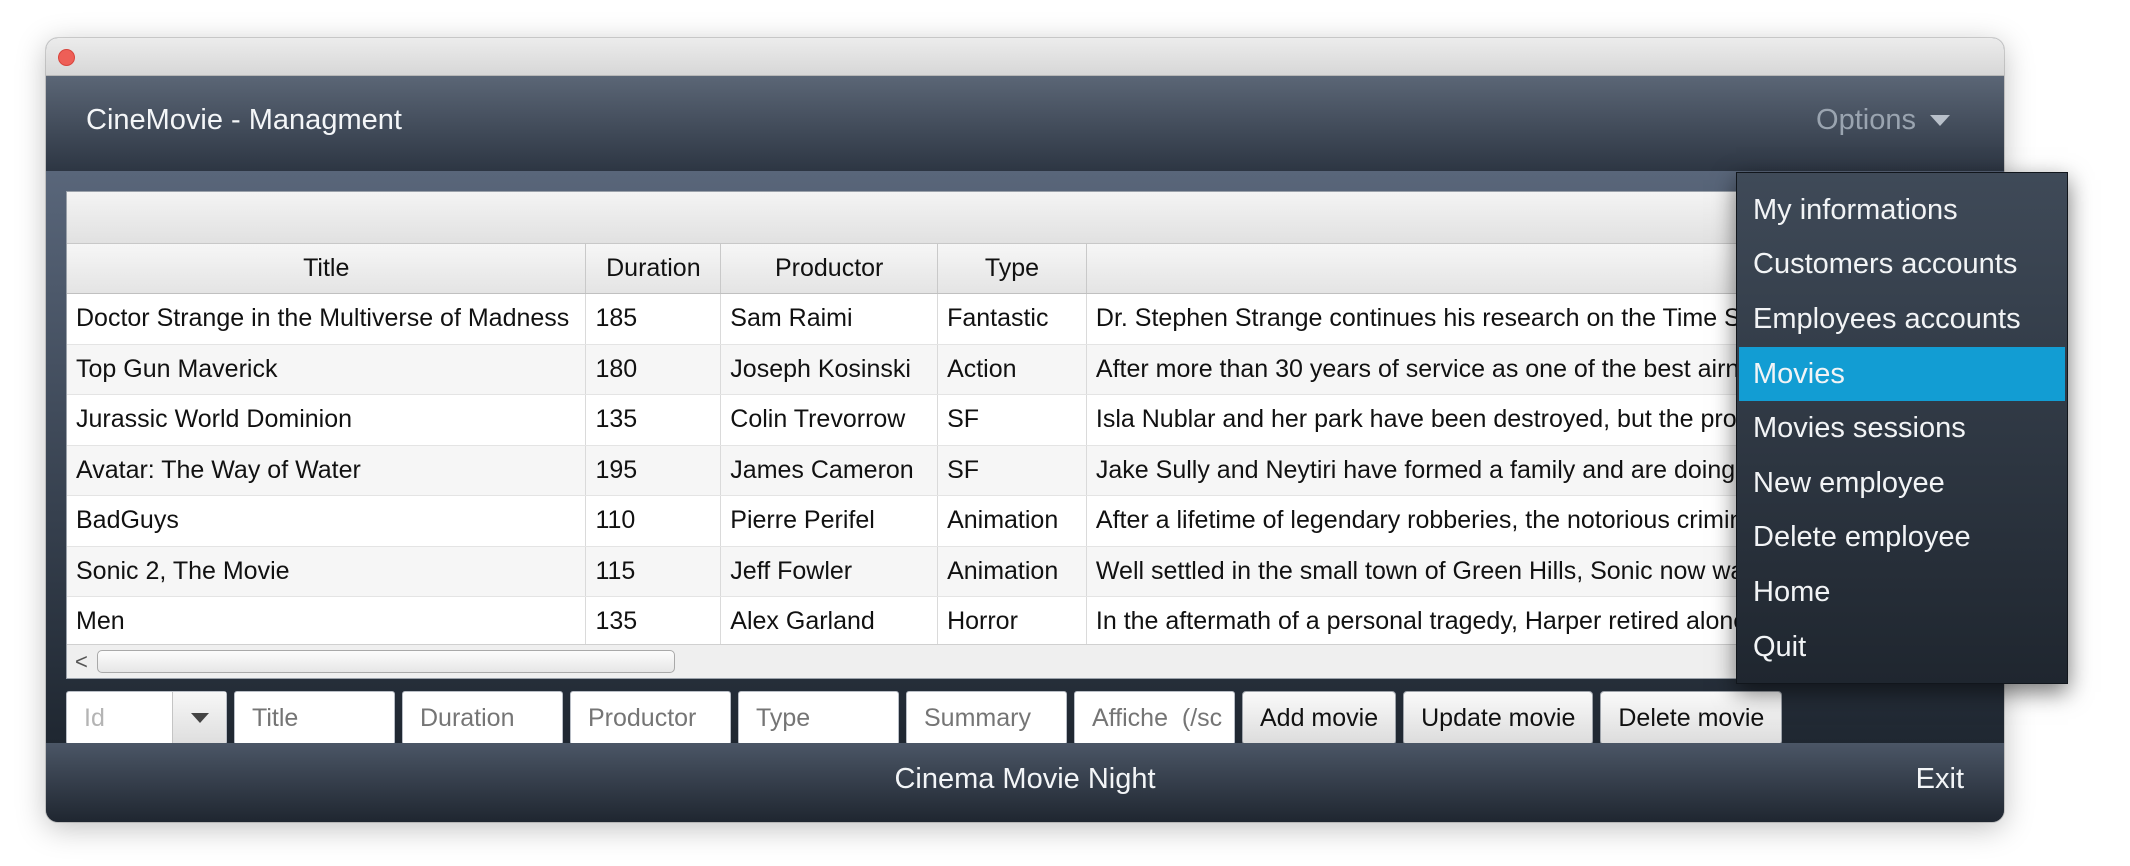  I want to click on options-menu-button: Options, so click(1883, 120).